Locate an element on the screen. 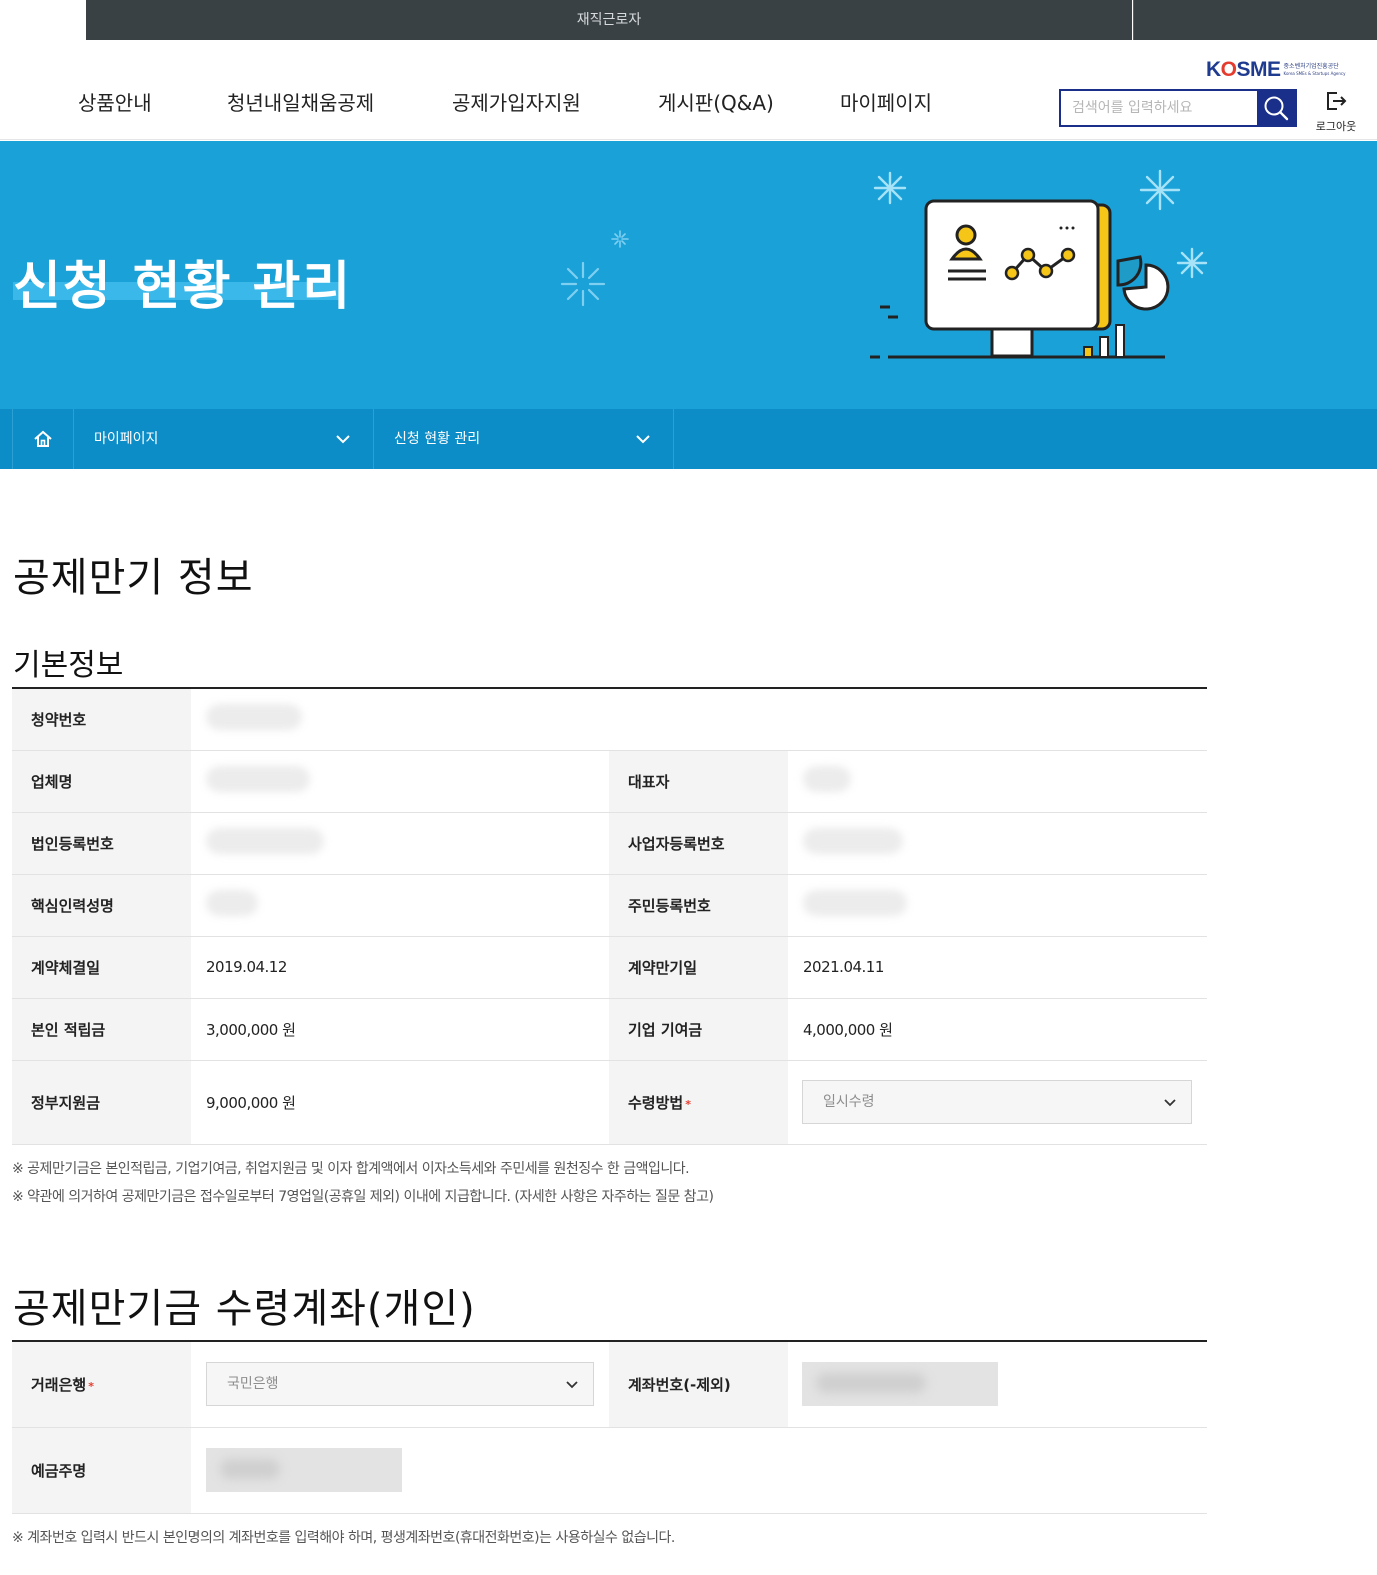  account-no-input is located at coordinates (900, 1384).